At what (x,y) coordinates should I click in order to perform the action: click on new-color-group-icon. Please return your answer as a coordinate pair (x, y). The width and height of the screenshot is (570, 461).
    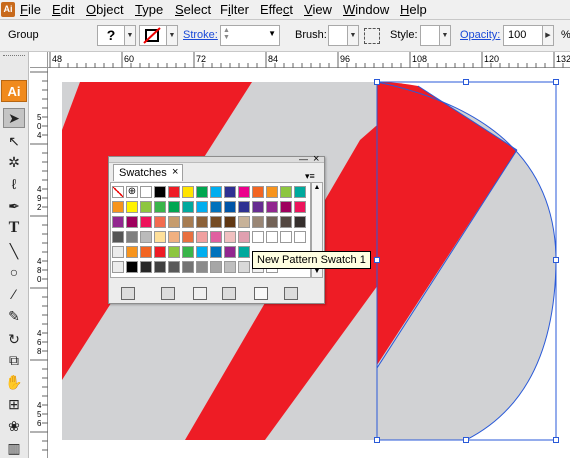
    Looking at the image, I should click on (229, 293).